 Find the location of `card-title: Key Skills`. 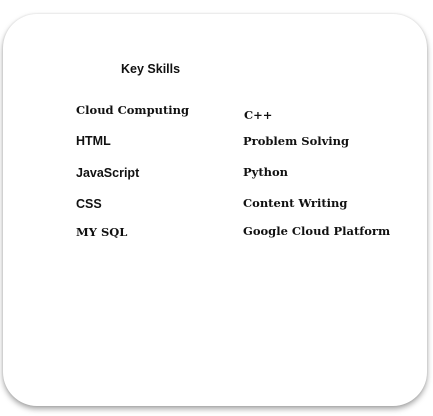

card-title: Key Skills is located at coordinates (151, 69).